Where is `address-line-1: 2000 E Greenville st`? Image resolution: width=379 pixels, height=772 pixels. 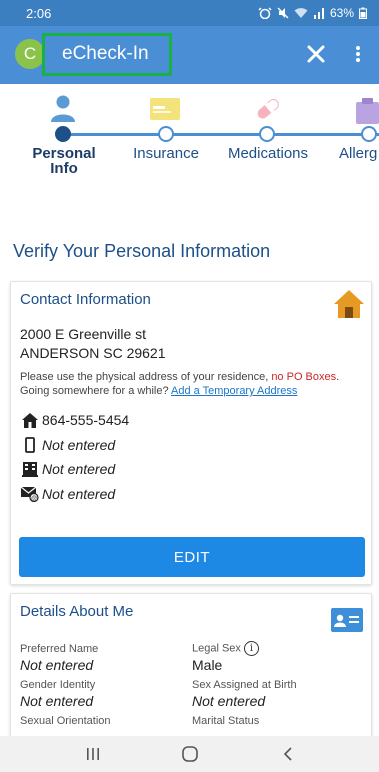
address-line-1: 2000 E Greenville st is located at coordinates (83, 334).